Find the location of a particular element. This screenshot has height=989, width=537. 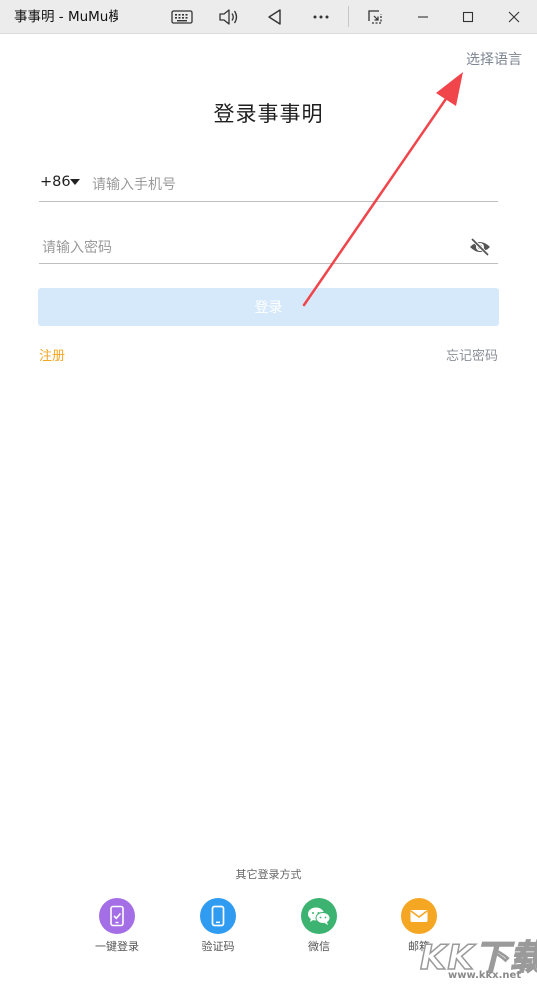

phone-check-icon is located at coordinates (117, 916).